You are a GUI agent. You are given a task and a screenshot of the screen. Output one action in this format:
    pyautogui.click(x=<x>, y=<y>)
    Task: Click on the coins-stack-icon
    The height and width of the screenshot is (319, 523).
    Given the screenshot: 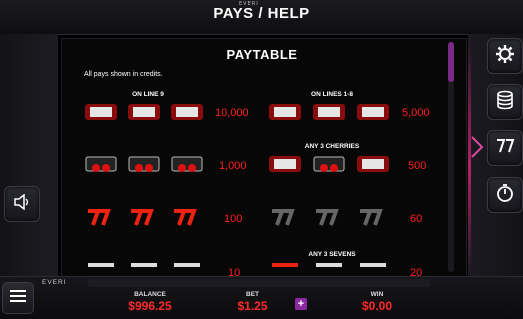 What is the action you would take?
    pyautogui.click(x=505, y=102)
    